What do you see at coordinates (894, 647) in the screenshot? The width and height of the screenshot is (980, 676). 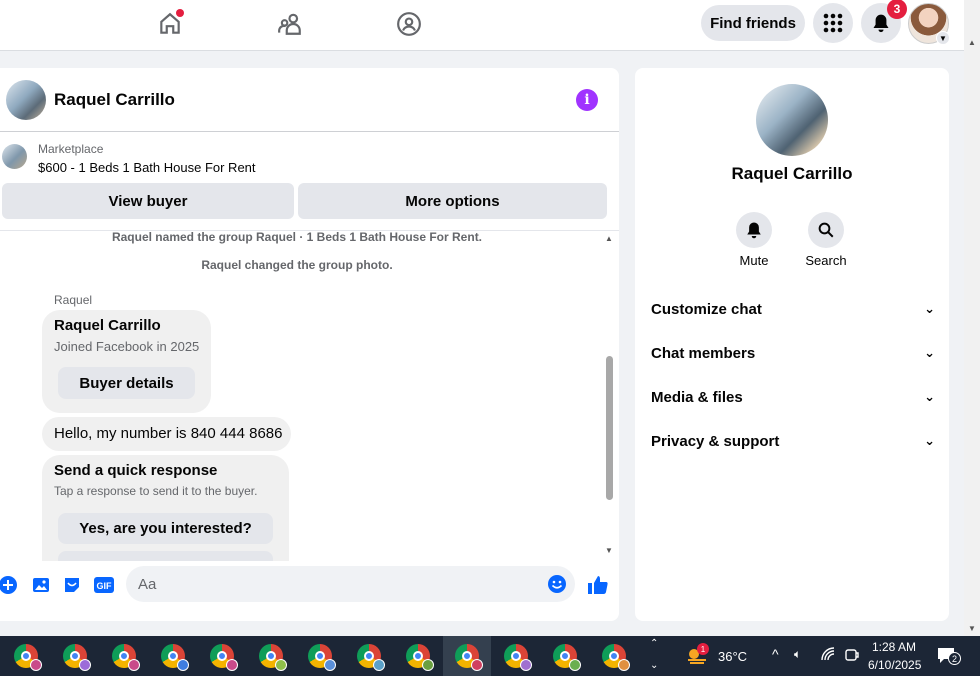 I see `clock-time: 1:28 AM` at bounding box center [894, 647].